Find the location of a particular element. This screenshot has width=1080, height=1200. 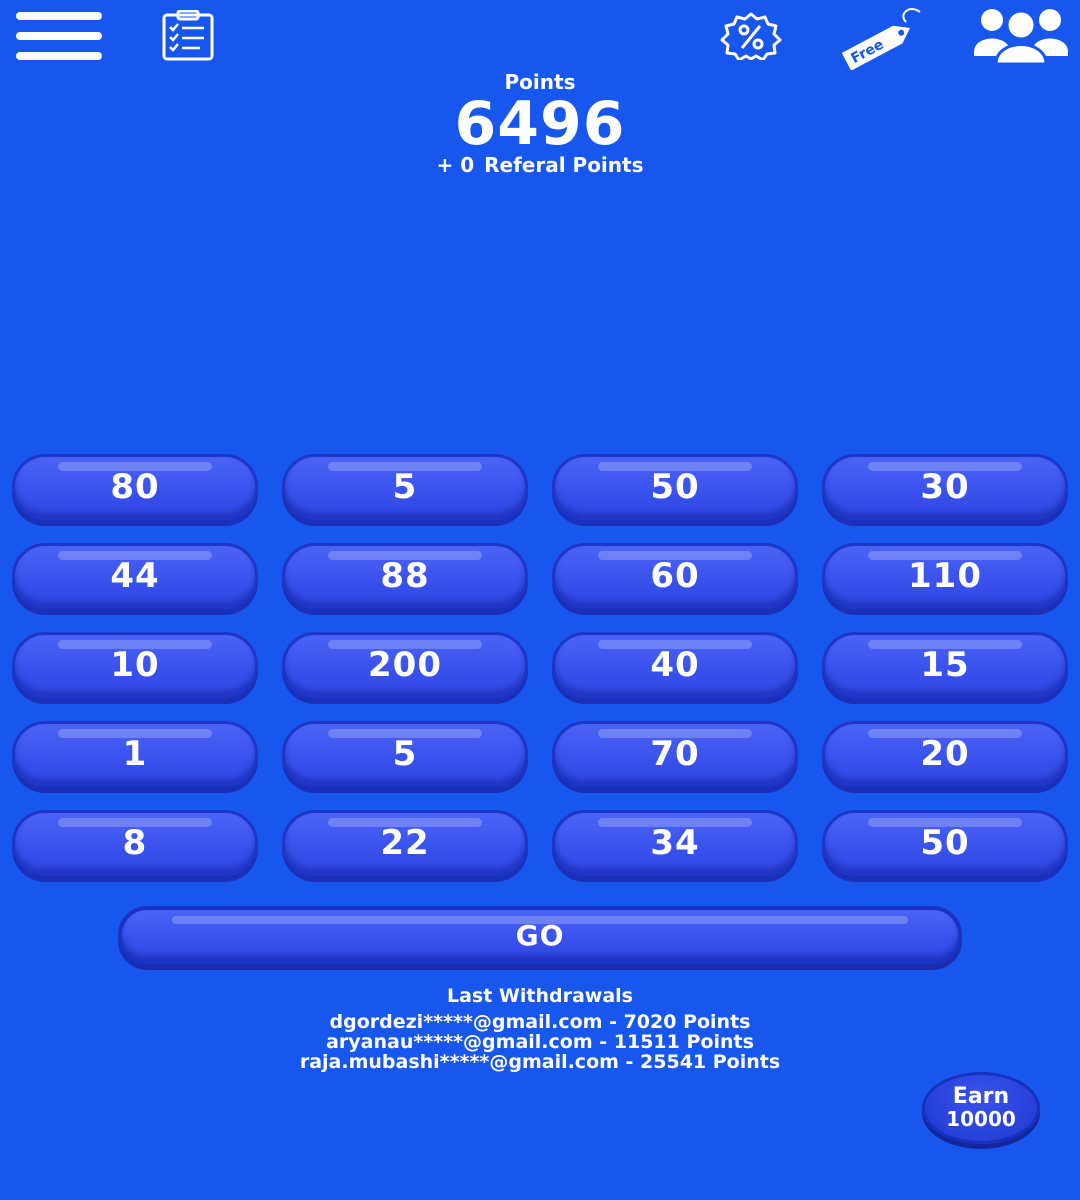

number-button: 8 is located at coordinates (135, 843).